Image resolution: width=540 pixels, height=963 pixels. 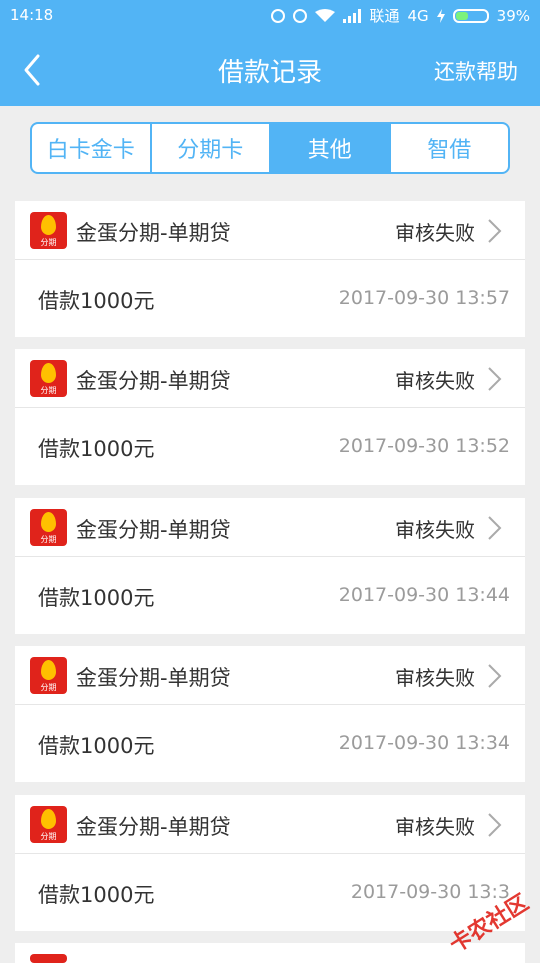 I want to click on battery-icon, so click(x=470, y=15).